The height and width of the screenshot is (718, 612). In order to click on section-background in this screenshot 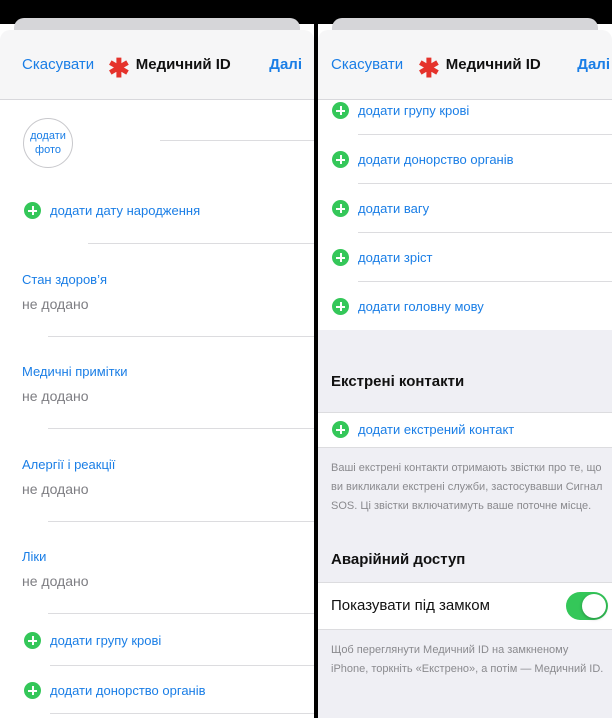, I will do `click(465, 371)`.